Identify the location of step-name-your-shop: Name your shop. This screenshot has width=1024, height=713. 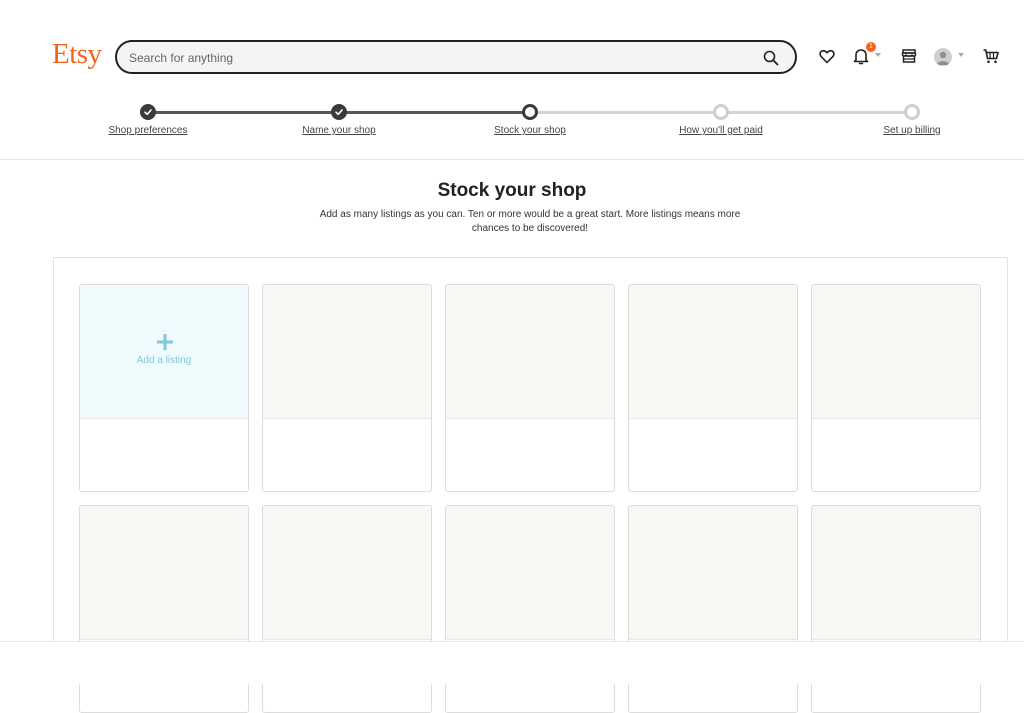
(339, 118).